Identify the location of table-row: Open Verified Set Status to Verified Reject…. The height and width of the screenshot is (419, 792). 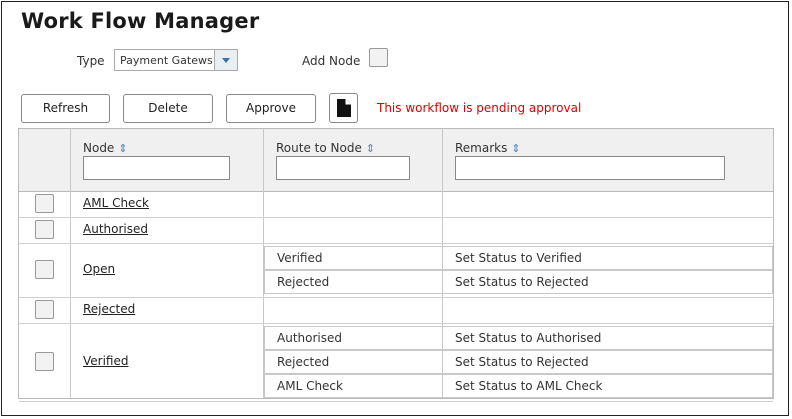
(396, 270).